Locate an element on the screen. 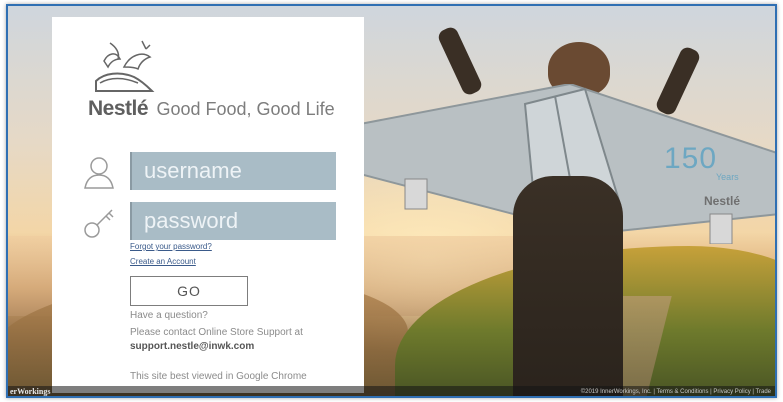 The image size is (783, 402). brand-lockup: Nestlé Good Food, Good Life is located at coordinates (211, 109).